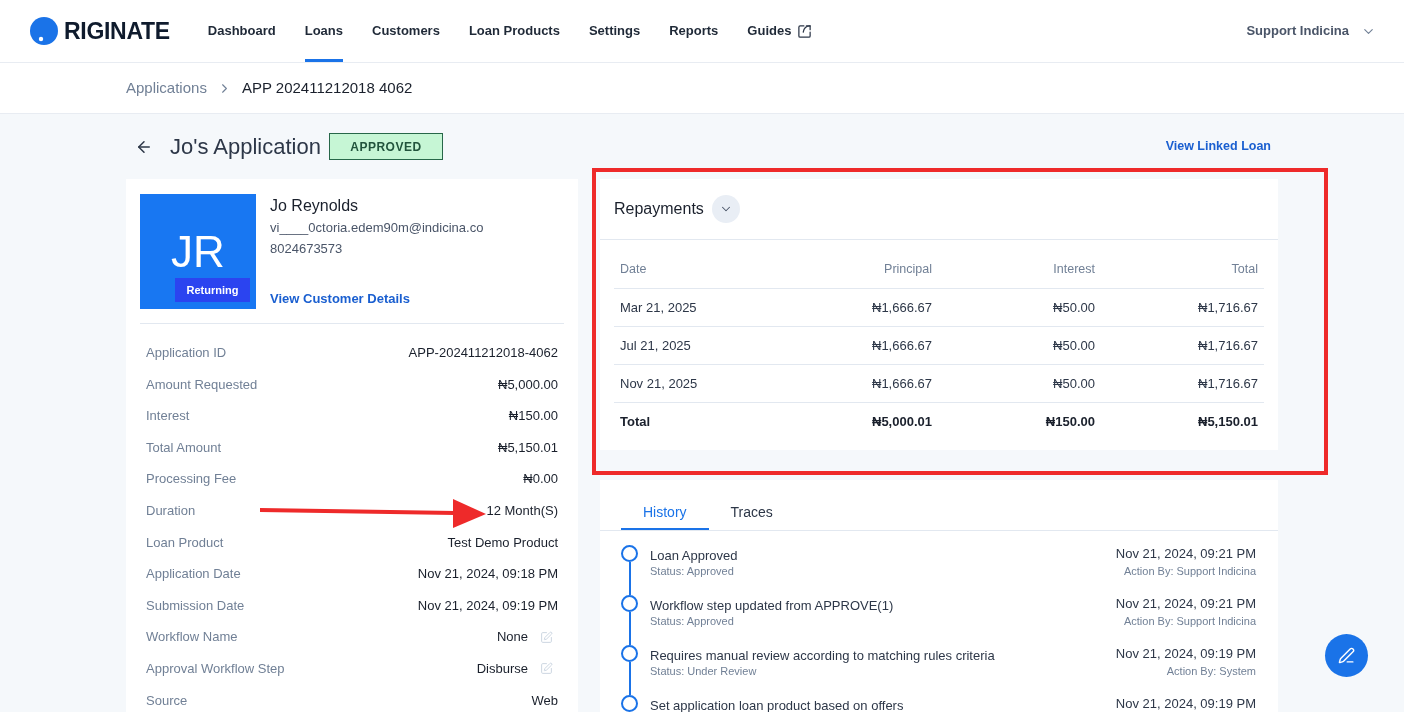 The image size is (1404, 712). Describe the element at coordinates (245, 147) in the screenshot. I see `page-title: Jo's Application` at that location.